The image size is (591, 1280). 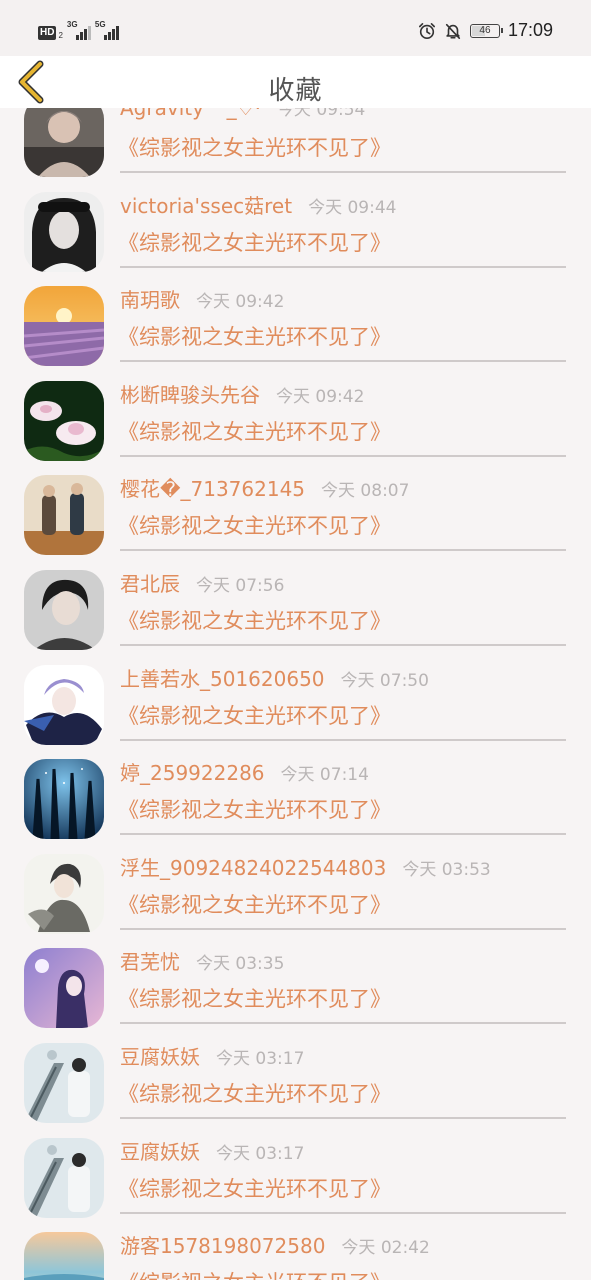 I want to click on title-bar: 收藏, so click(x=295, y=82).